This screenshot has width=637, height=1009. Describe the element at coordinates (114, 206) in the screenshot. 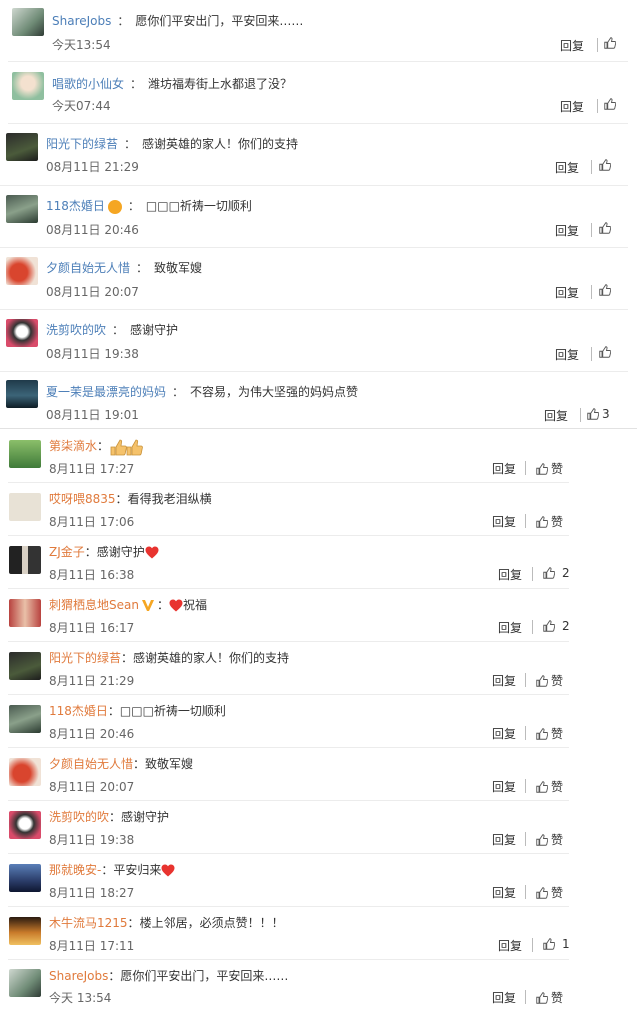

I see `emoji-badge-icon` at that location.